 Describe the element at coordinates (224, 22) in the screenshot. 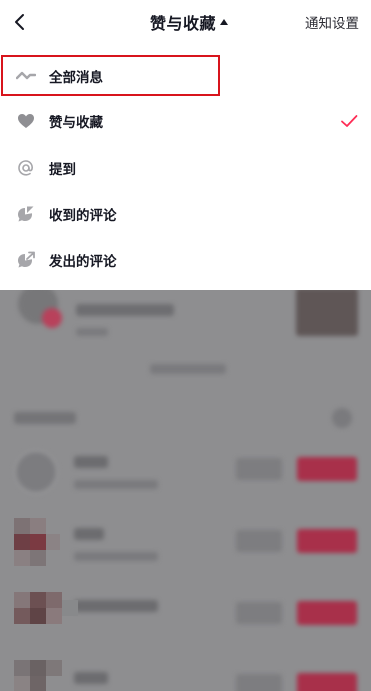

I see `caret-up-icon` at that location.